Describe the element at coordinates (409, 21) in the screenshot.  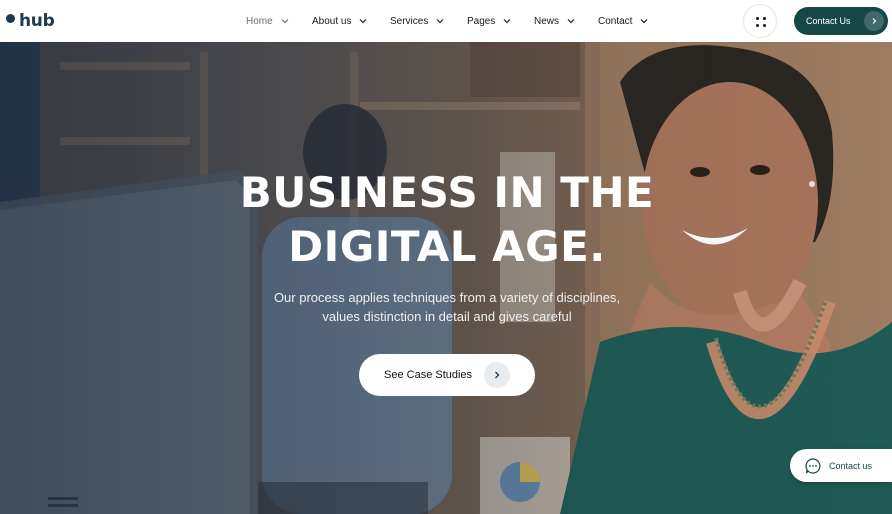
I see `nav-item-label: Services` at that location.